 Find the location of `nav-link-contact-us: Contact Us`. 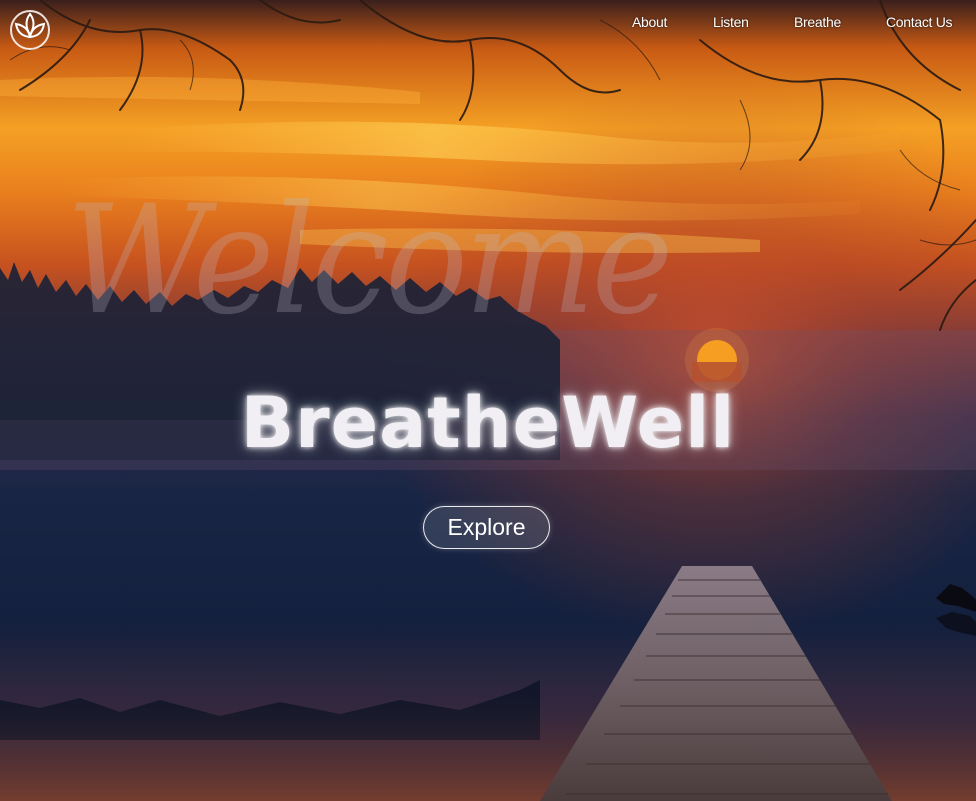

nav-link-contact-us: Contact Us is located at coordinates (919, 22).